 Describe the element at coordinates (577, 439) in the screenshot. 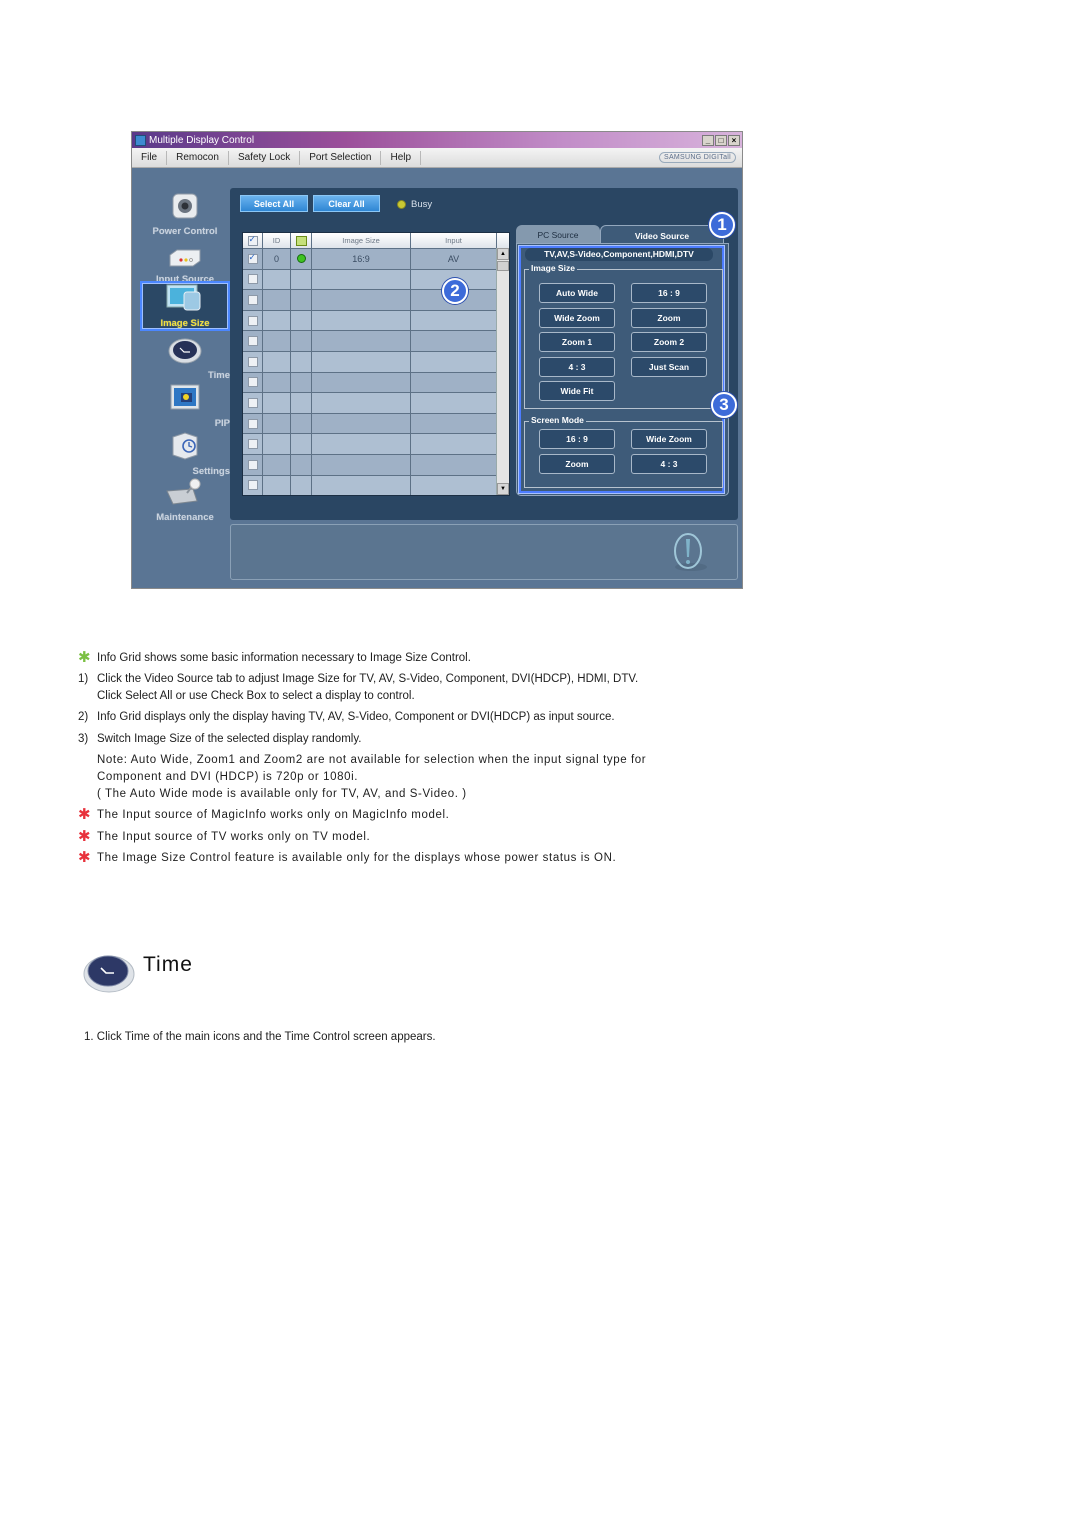

I see `screen-mode-16-9-button: 16 : 9` at that location.